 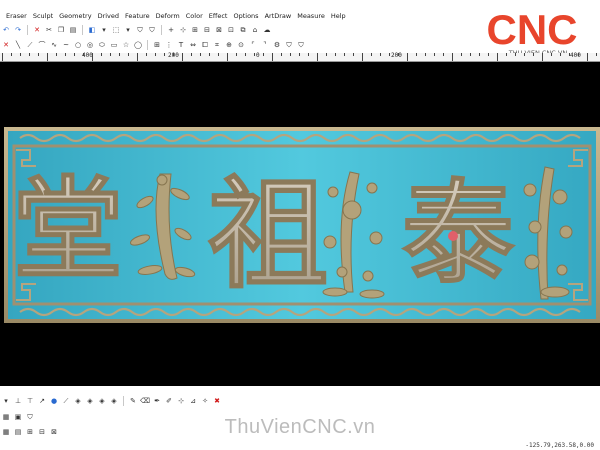 I want to click on menu-measure: Measure, so click(x=311, y=16).